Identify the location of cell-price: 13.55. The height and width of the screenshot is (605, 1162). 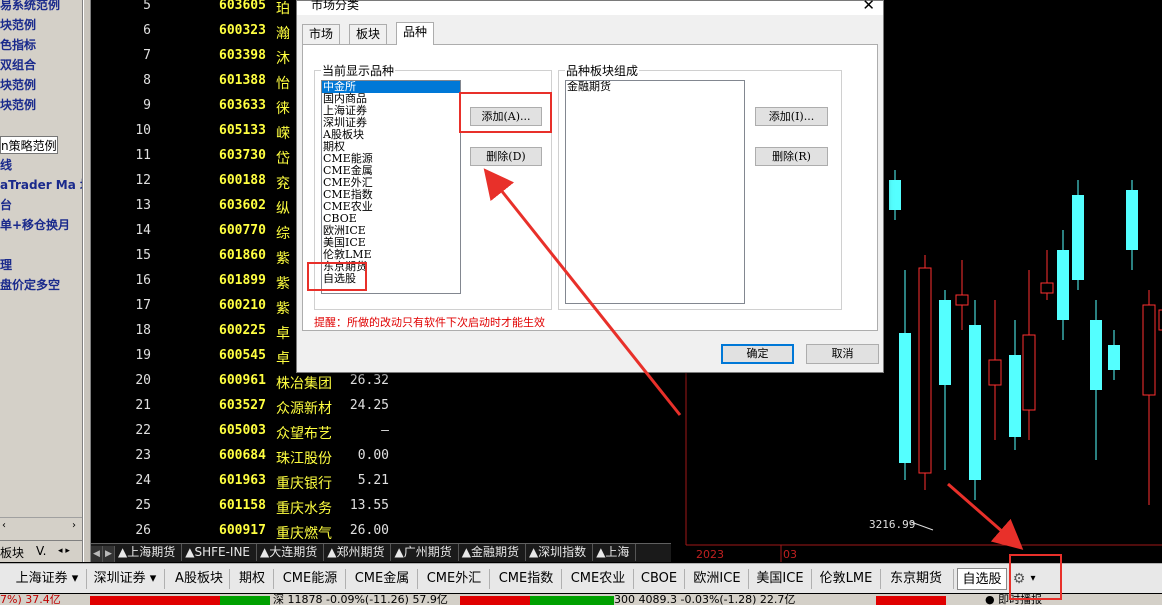
(369, 505).